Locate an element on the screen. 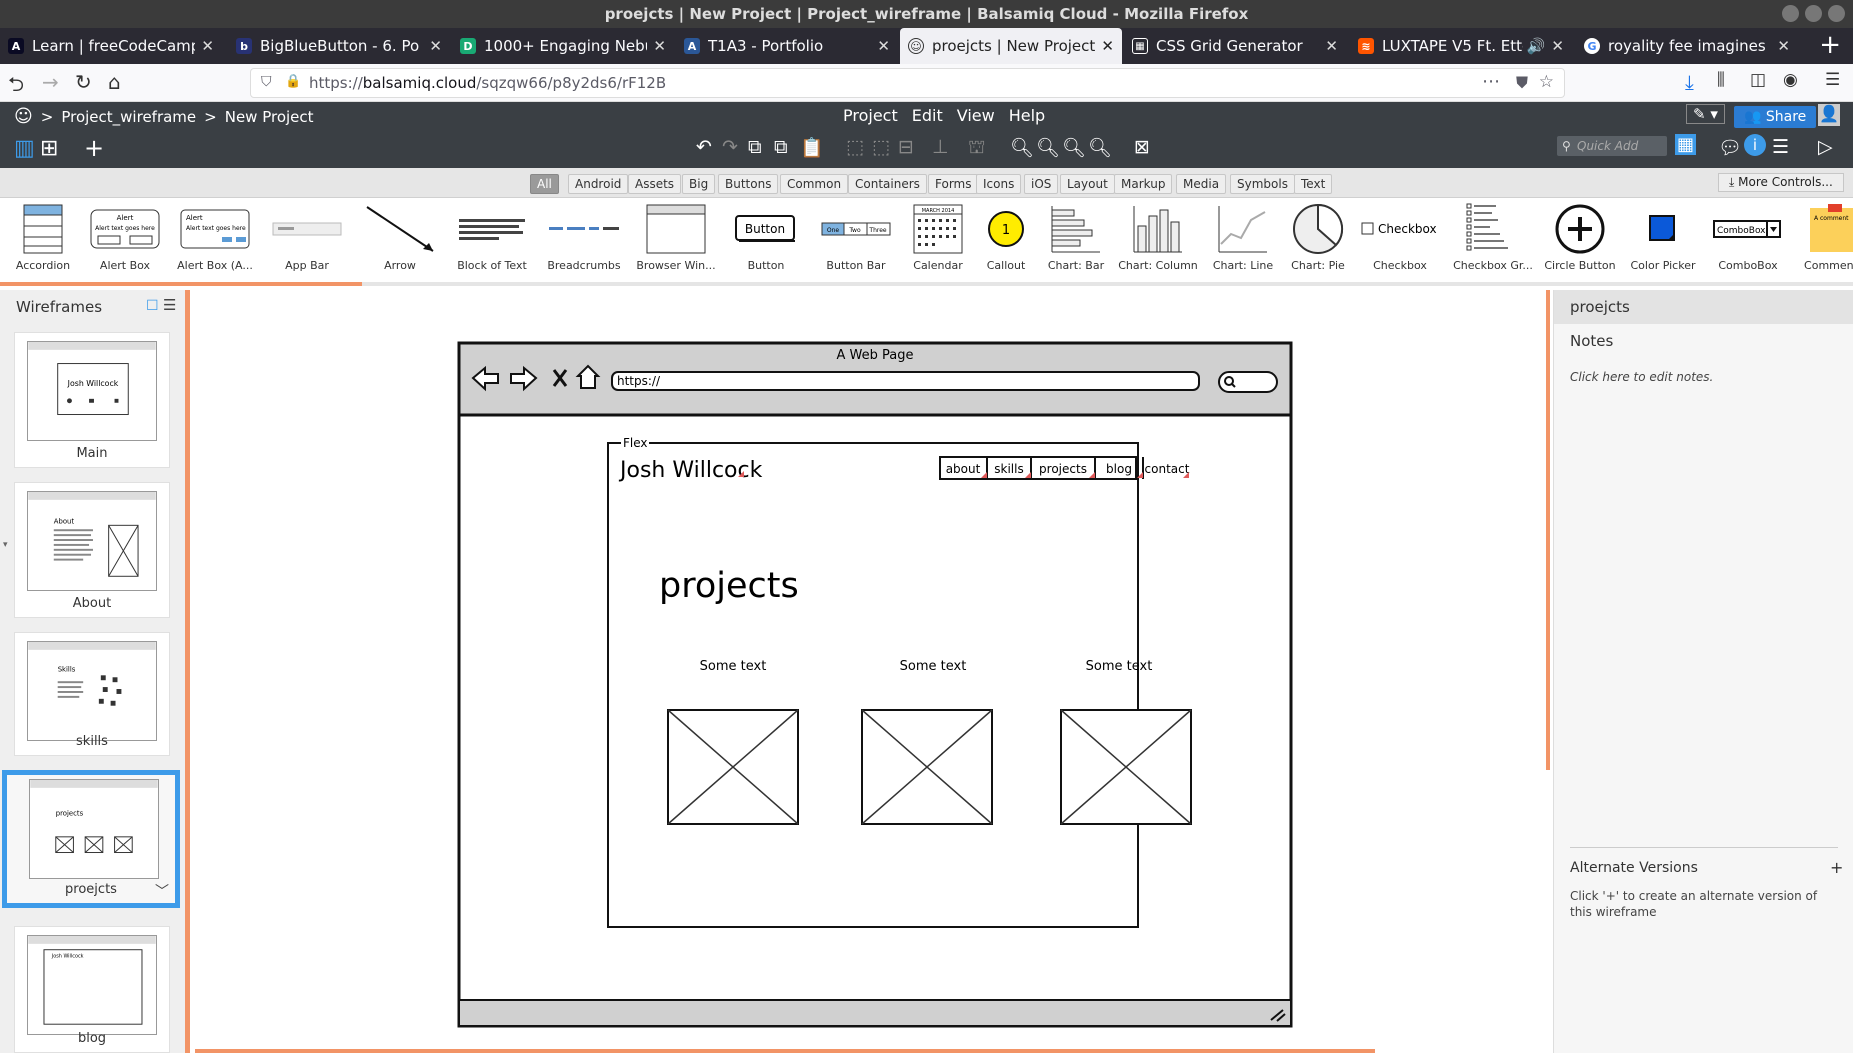 The height and width of the screenshot is (1057, 1853). lock-control-icon: ⛫ is located at coordinates (976, 148).